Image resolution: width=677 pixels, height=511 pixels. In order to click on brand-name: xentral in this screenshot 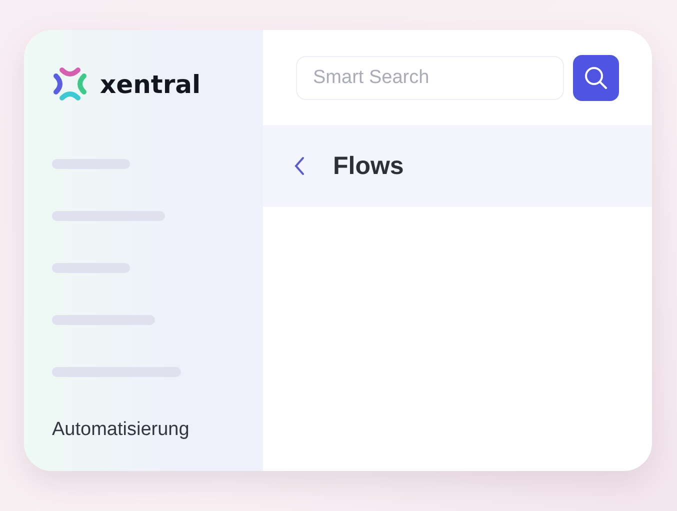, I will do `click(150, 84)`.